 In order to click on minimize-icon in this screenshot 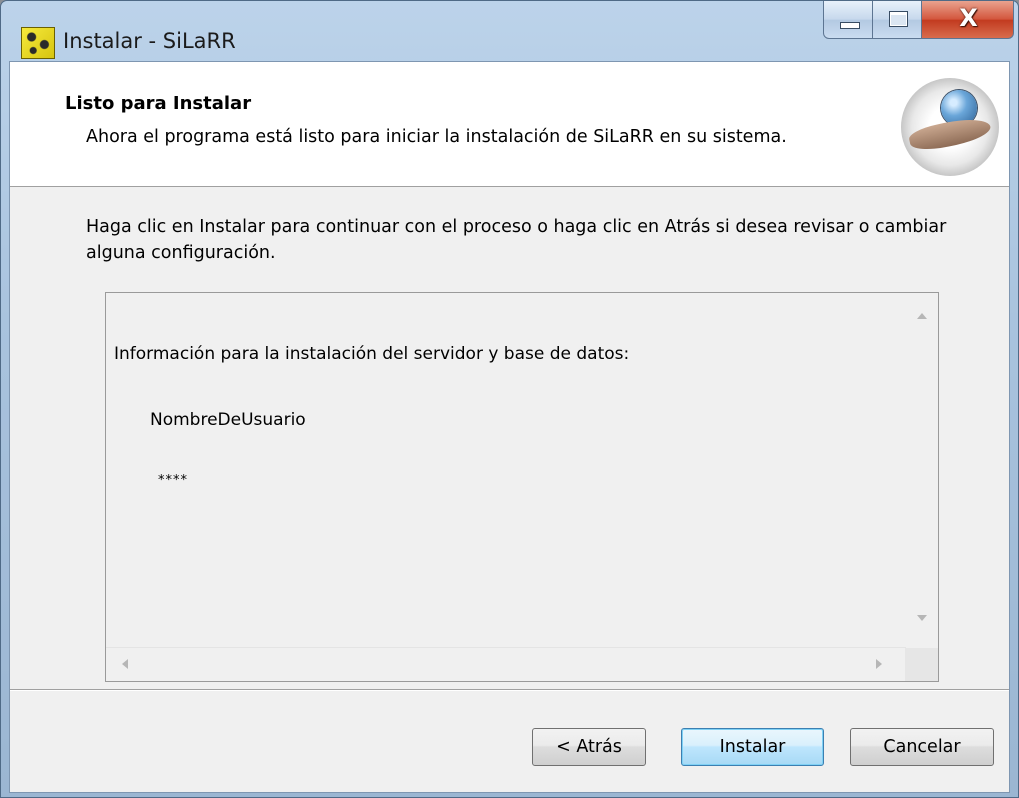, I will do `click(850, 25)`.